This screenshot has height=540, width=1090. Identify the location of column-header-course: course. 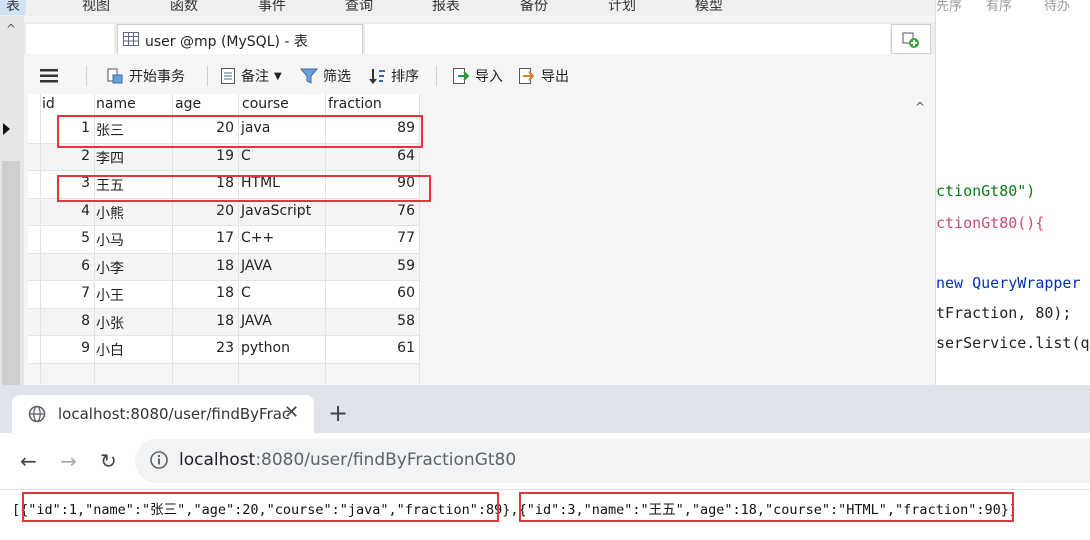
(265, 104).